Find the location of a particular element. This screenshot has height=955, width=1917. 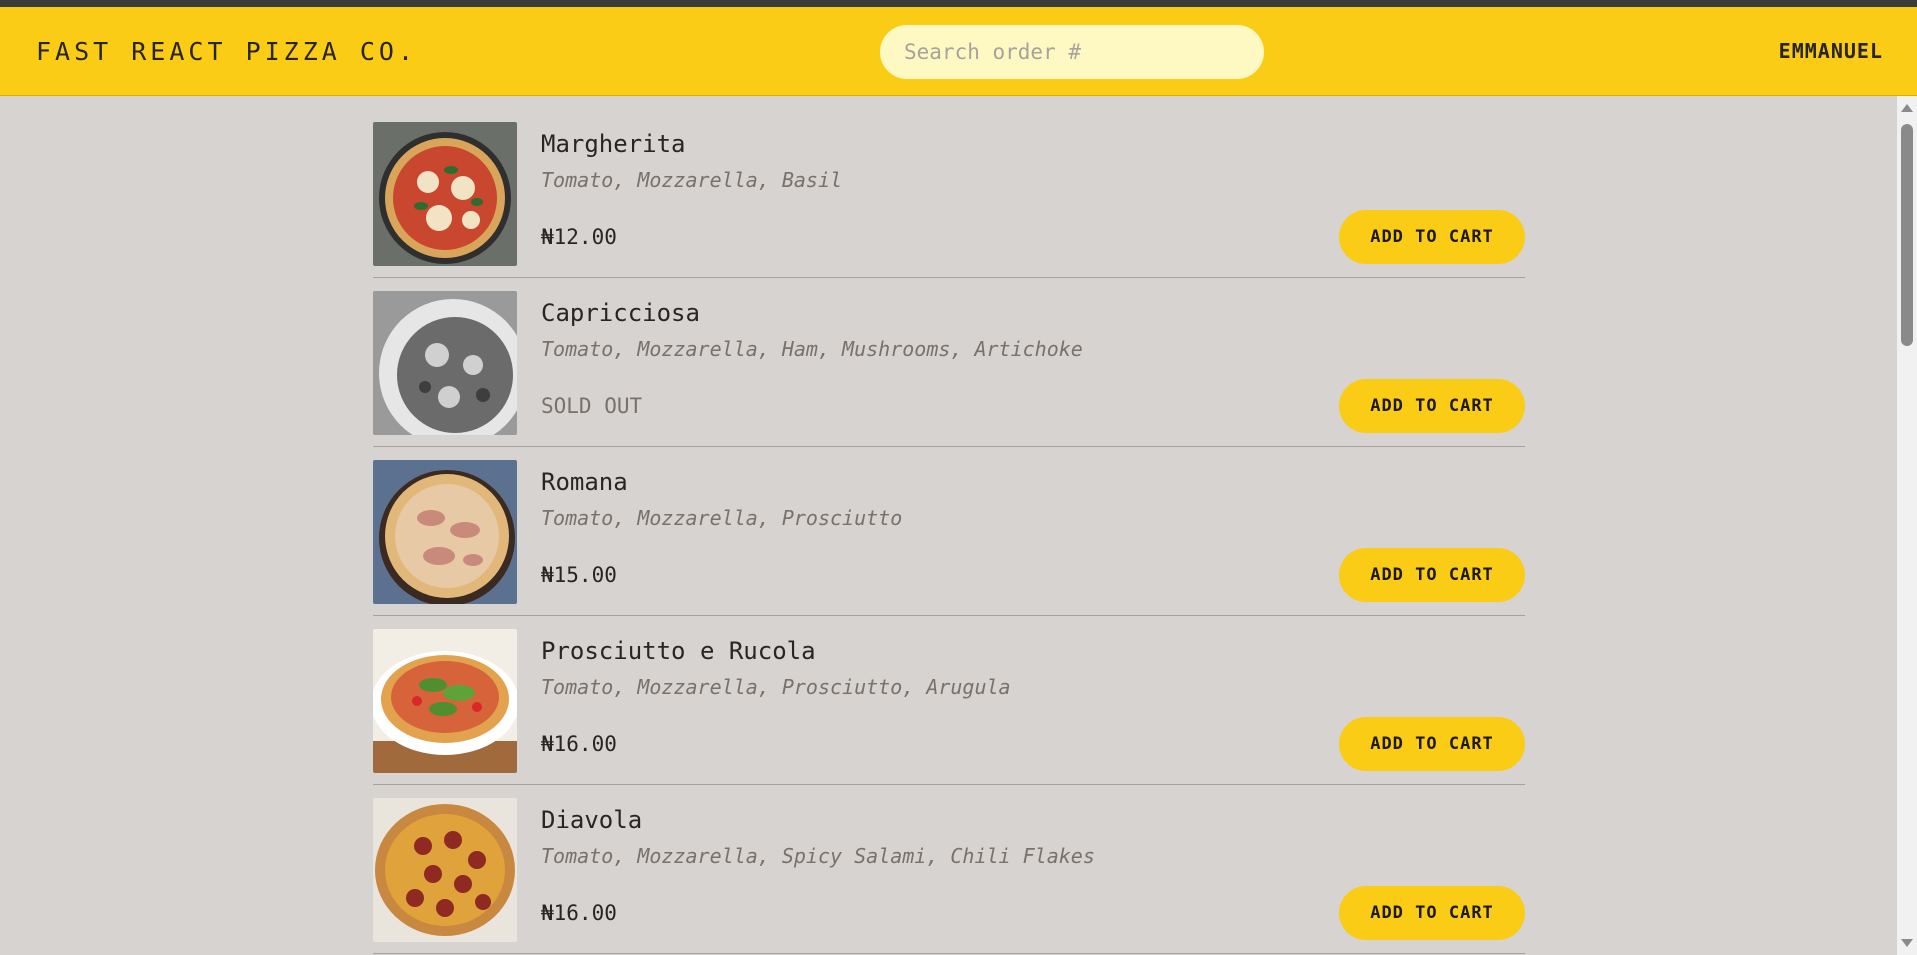

app-header: Fast React Pizza Co. Emmanuel is located at coordinates (958, 51).